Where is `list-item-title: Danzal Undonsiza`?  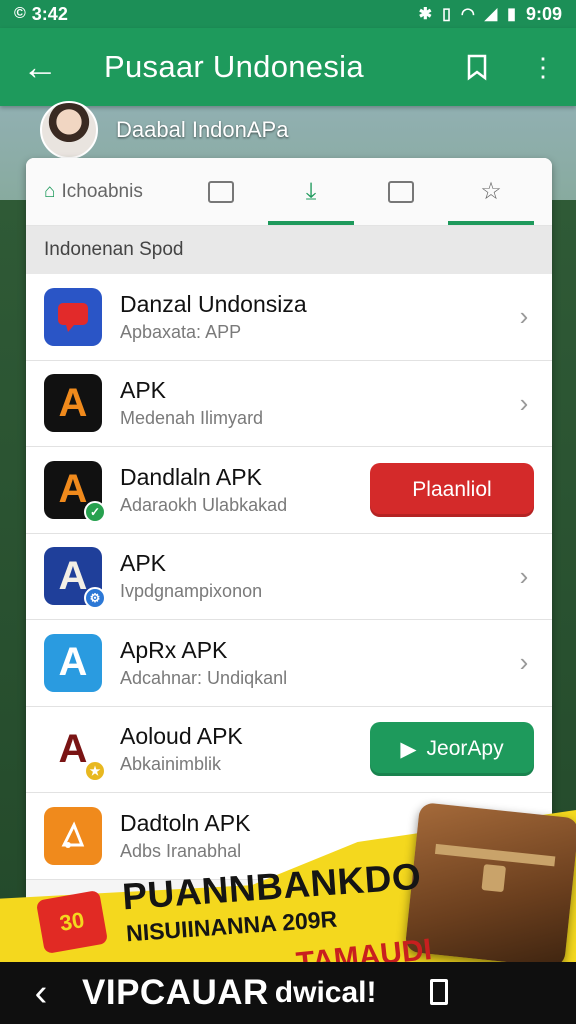 list-item-title: Danzal Undonsiza is located at coordinates (213, 303).